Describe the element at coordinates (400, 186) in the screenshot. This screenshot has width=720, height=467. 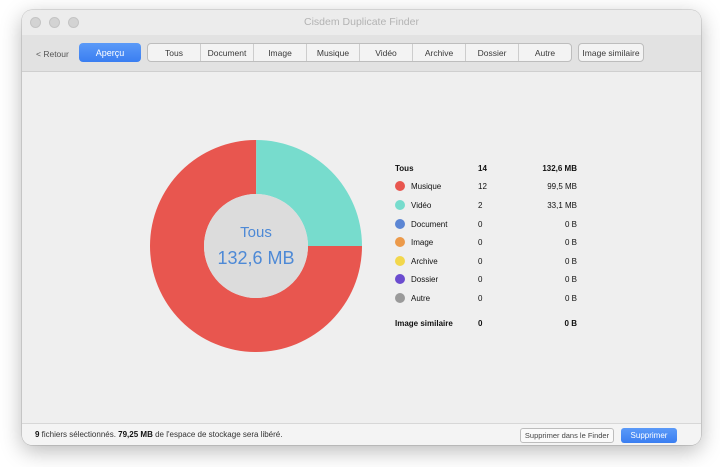
I see `music-dot-icon` at that location.